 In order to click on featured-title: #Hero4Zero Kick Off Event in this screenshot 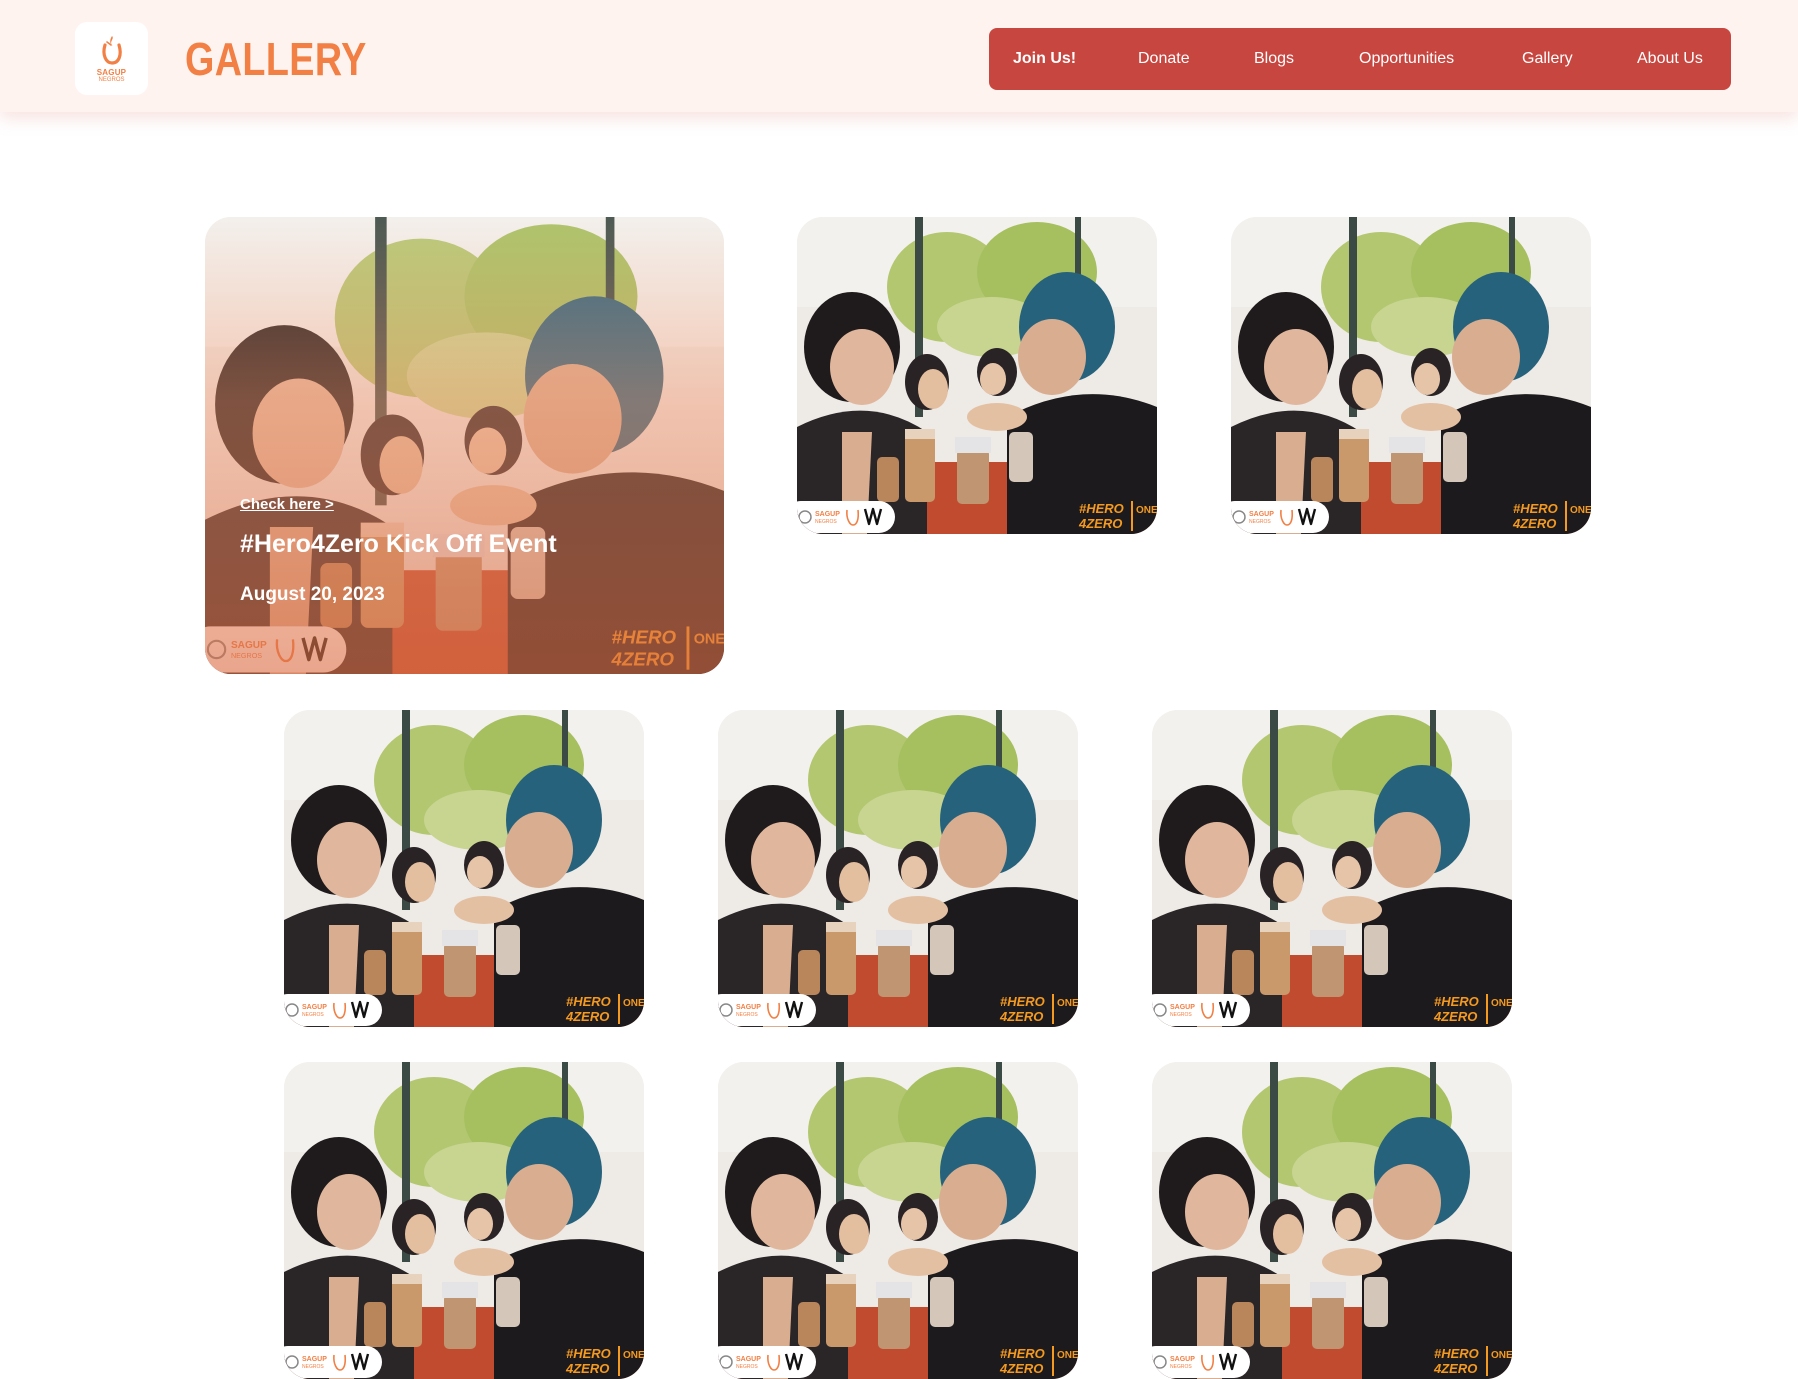, I will do `click(398, 544)`.